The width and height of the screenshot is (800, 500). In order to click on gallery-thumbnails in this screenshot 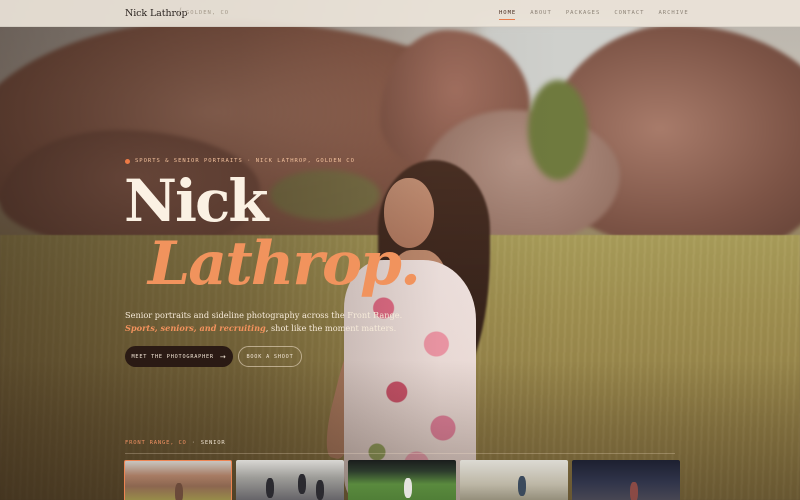, I will do `click(402, 480)`.